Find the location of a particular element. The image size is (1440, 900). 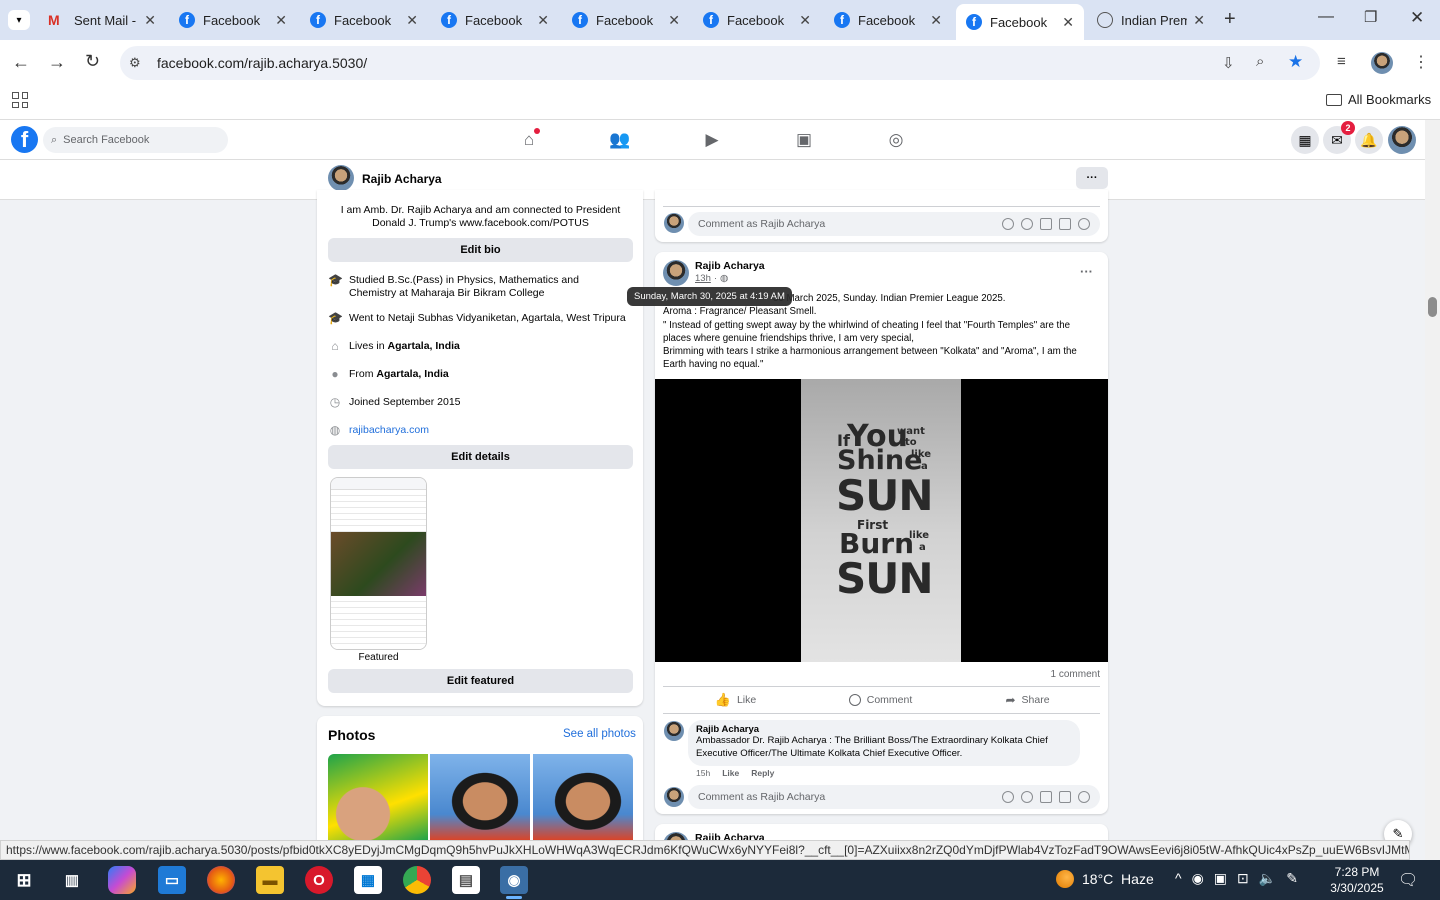

zoom-icon: ⌕ is located at coordinates (1260, 61).